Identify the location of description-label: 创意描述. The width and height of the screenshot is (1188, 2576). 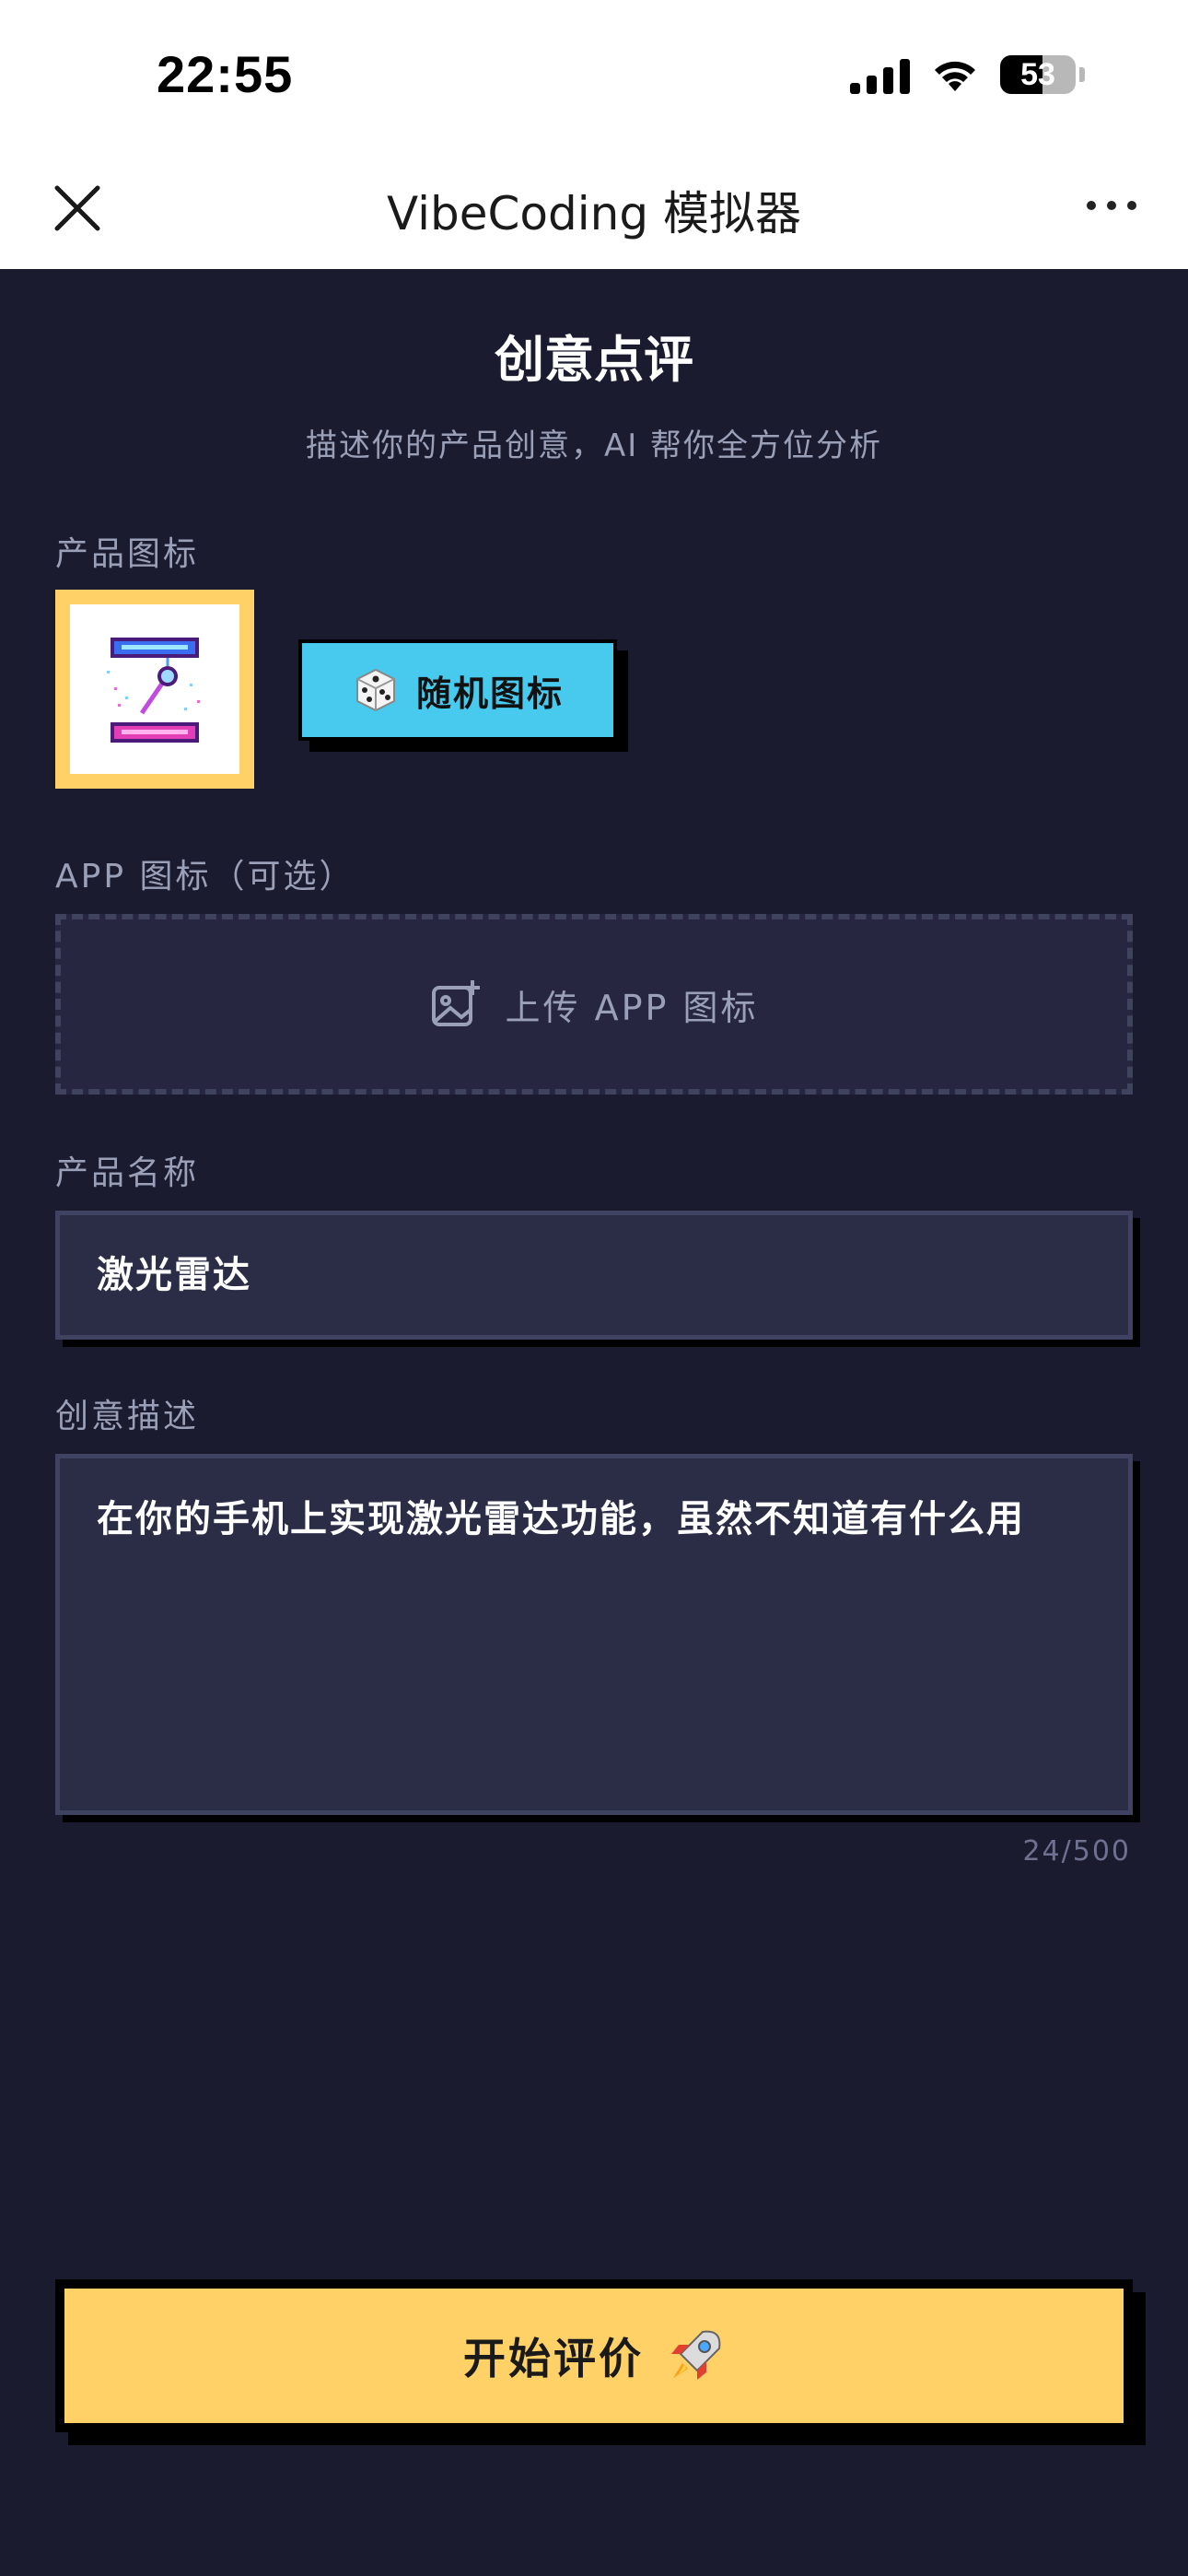
(127, 1416).